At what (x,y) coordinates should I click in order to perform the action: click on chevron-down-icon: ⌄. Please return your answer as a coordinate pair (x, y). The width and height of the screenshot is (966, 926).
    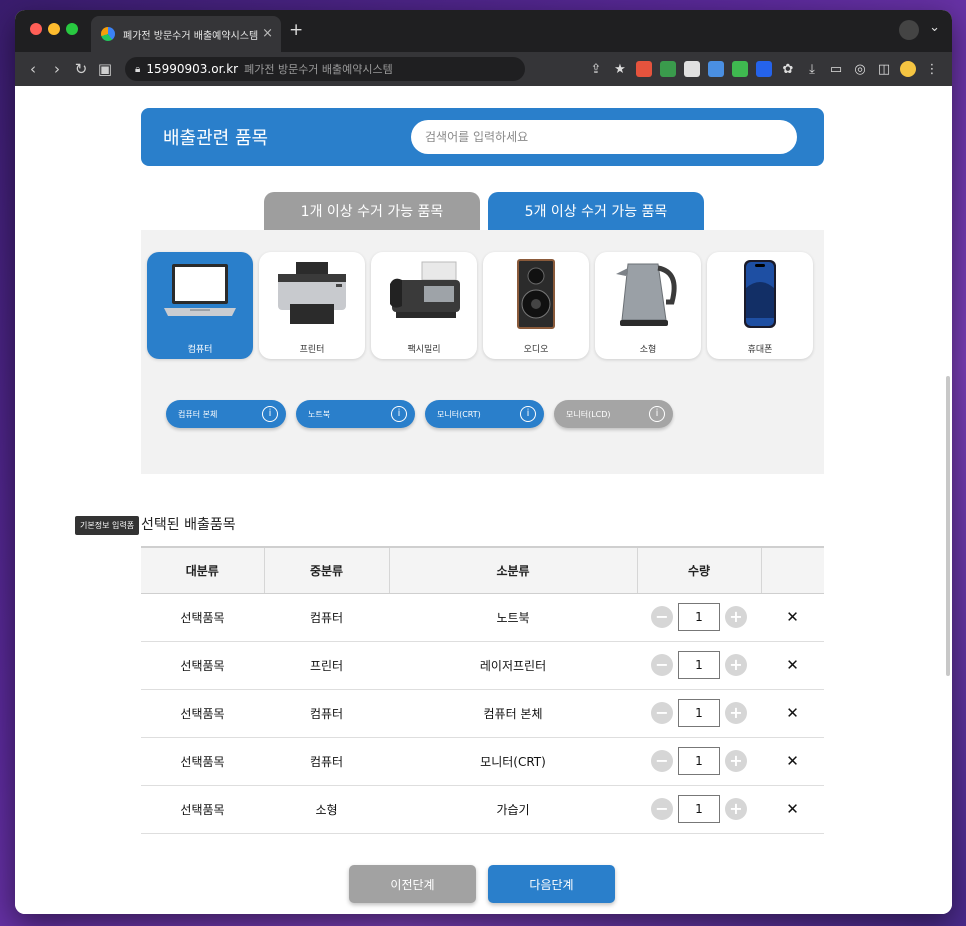
    Looking at the image, I should click on (934, 30).